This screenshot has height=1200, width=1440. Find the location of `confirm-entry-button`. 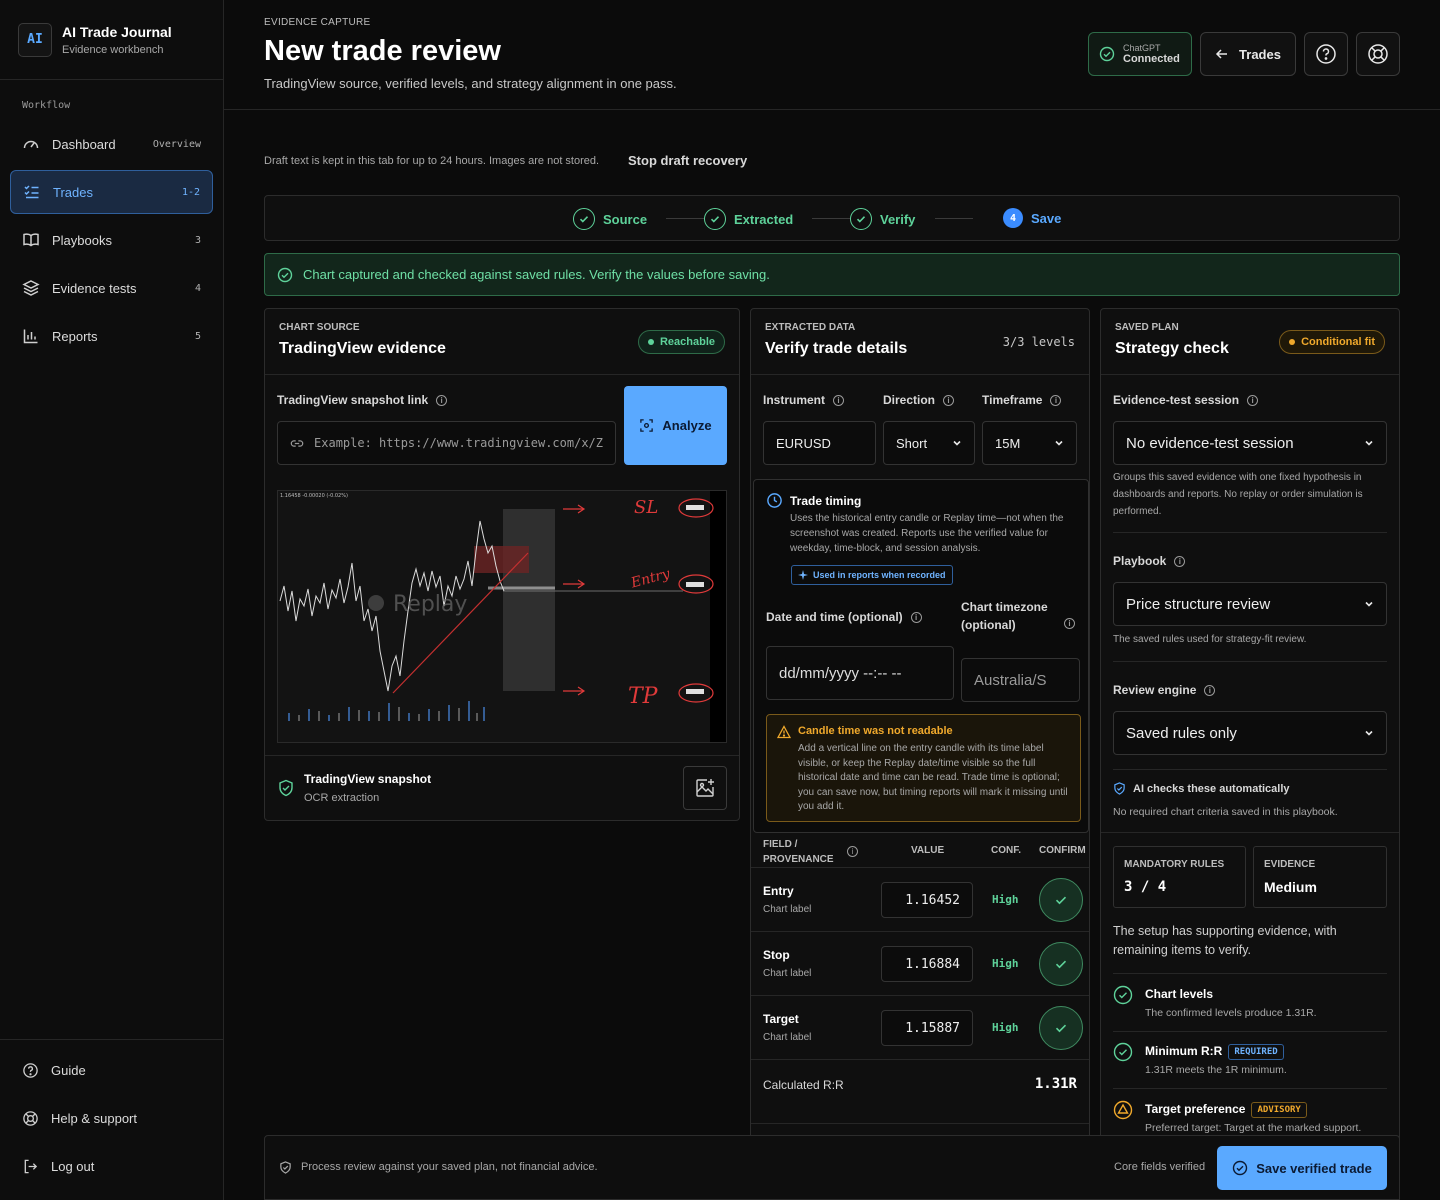

confirm-entry-button is located at coordinates (1061, 900).